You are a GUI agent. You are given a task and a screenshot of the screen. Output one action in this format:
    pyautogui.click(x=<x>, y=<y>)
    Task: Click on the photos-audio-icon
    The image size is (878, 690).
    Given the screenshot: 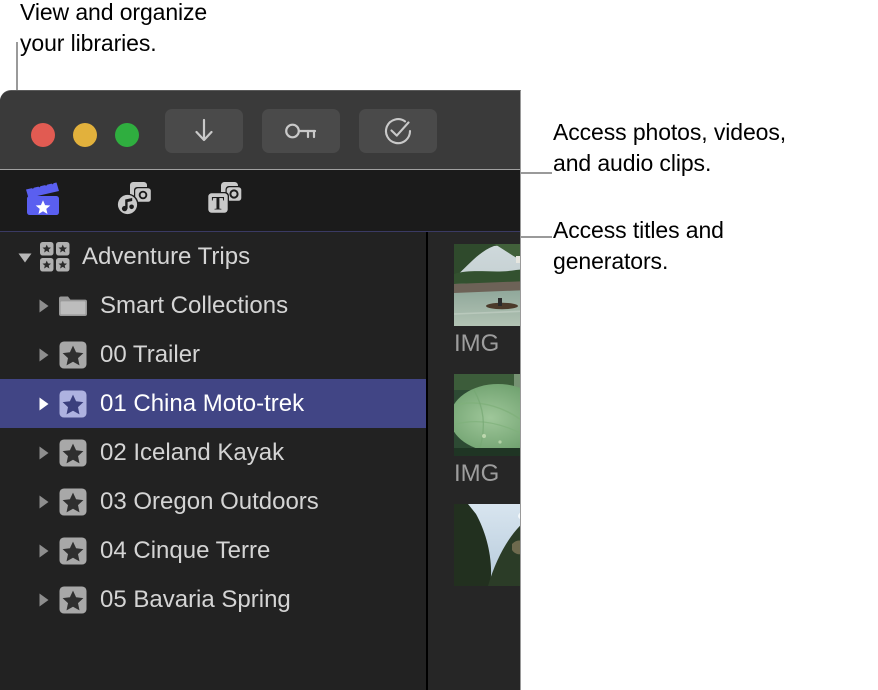 What is the action you would take?
    pyautogui.click(x=135, y=201)
    